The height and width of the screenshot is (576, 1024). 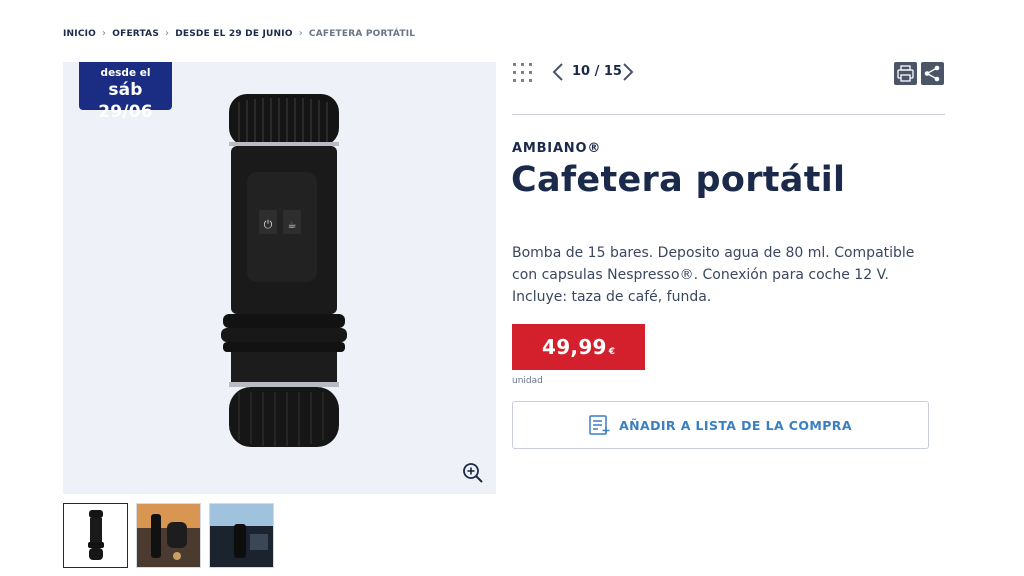 I want to click on grid-icon, so click(x=523, y=73).